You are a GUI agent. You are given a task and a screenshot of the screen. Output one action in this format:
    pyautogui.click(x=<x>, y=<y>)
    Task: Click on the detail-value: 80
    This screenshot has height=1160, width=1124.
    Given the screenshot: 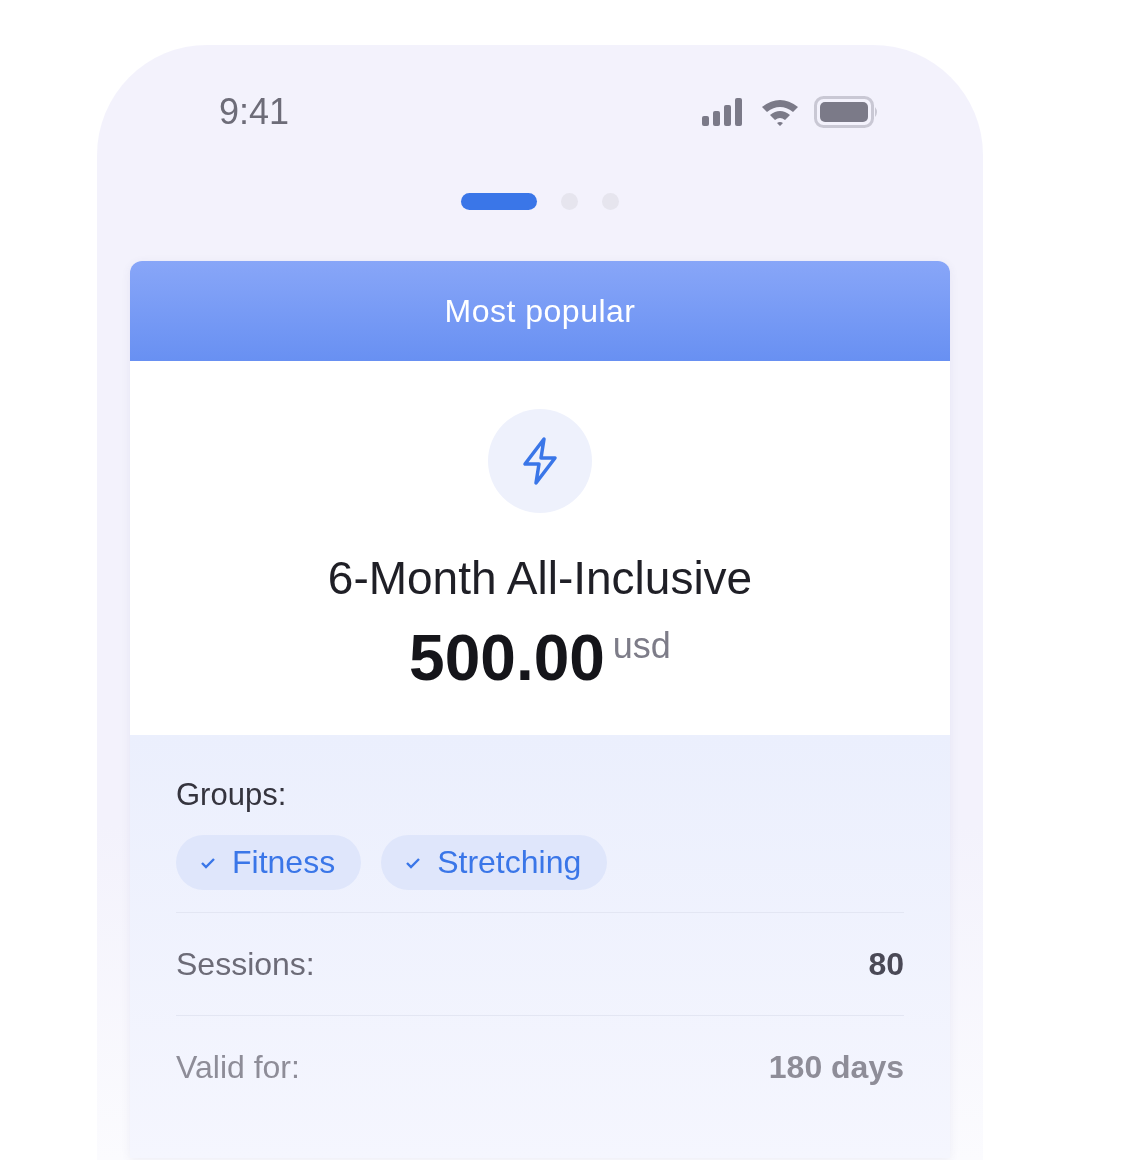 What is the action you would take?
    pyautogui.click(x=886, y=964)
    